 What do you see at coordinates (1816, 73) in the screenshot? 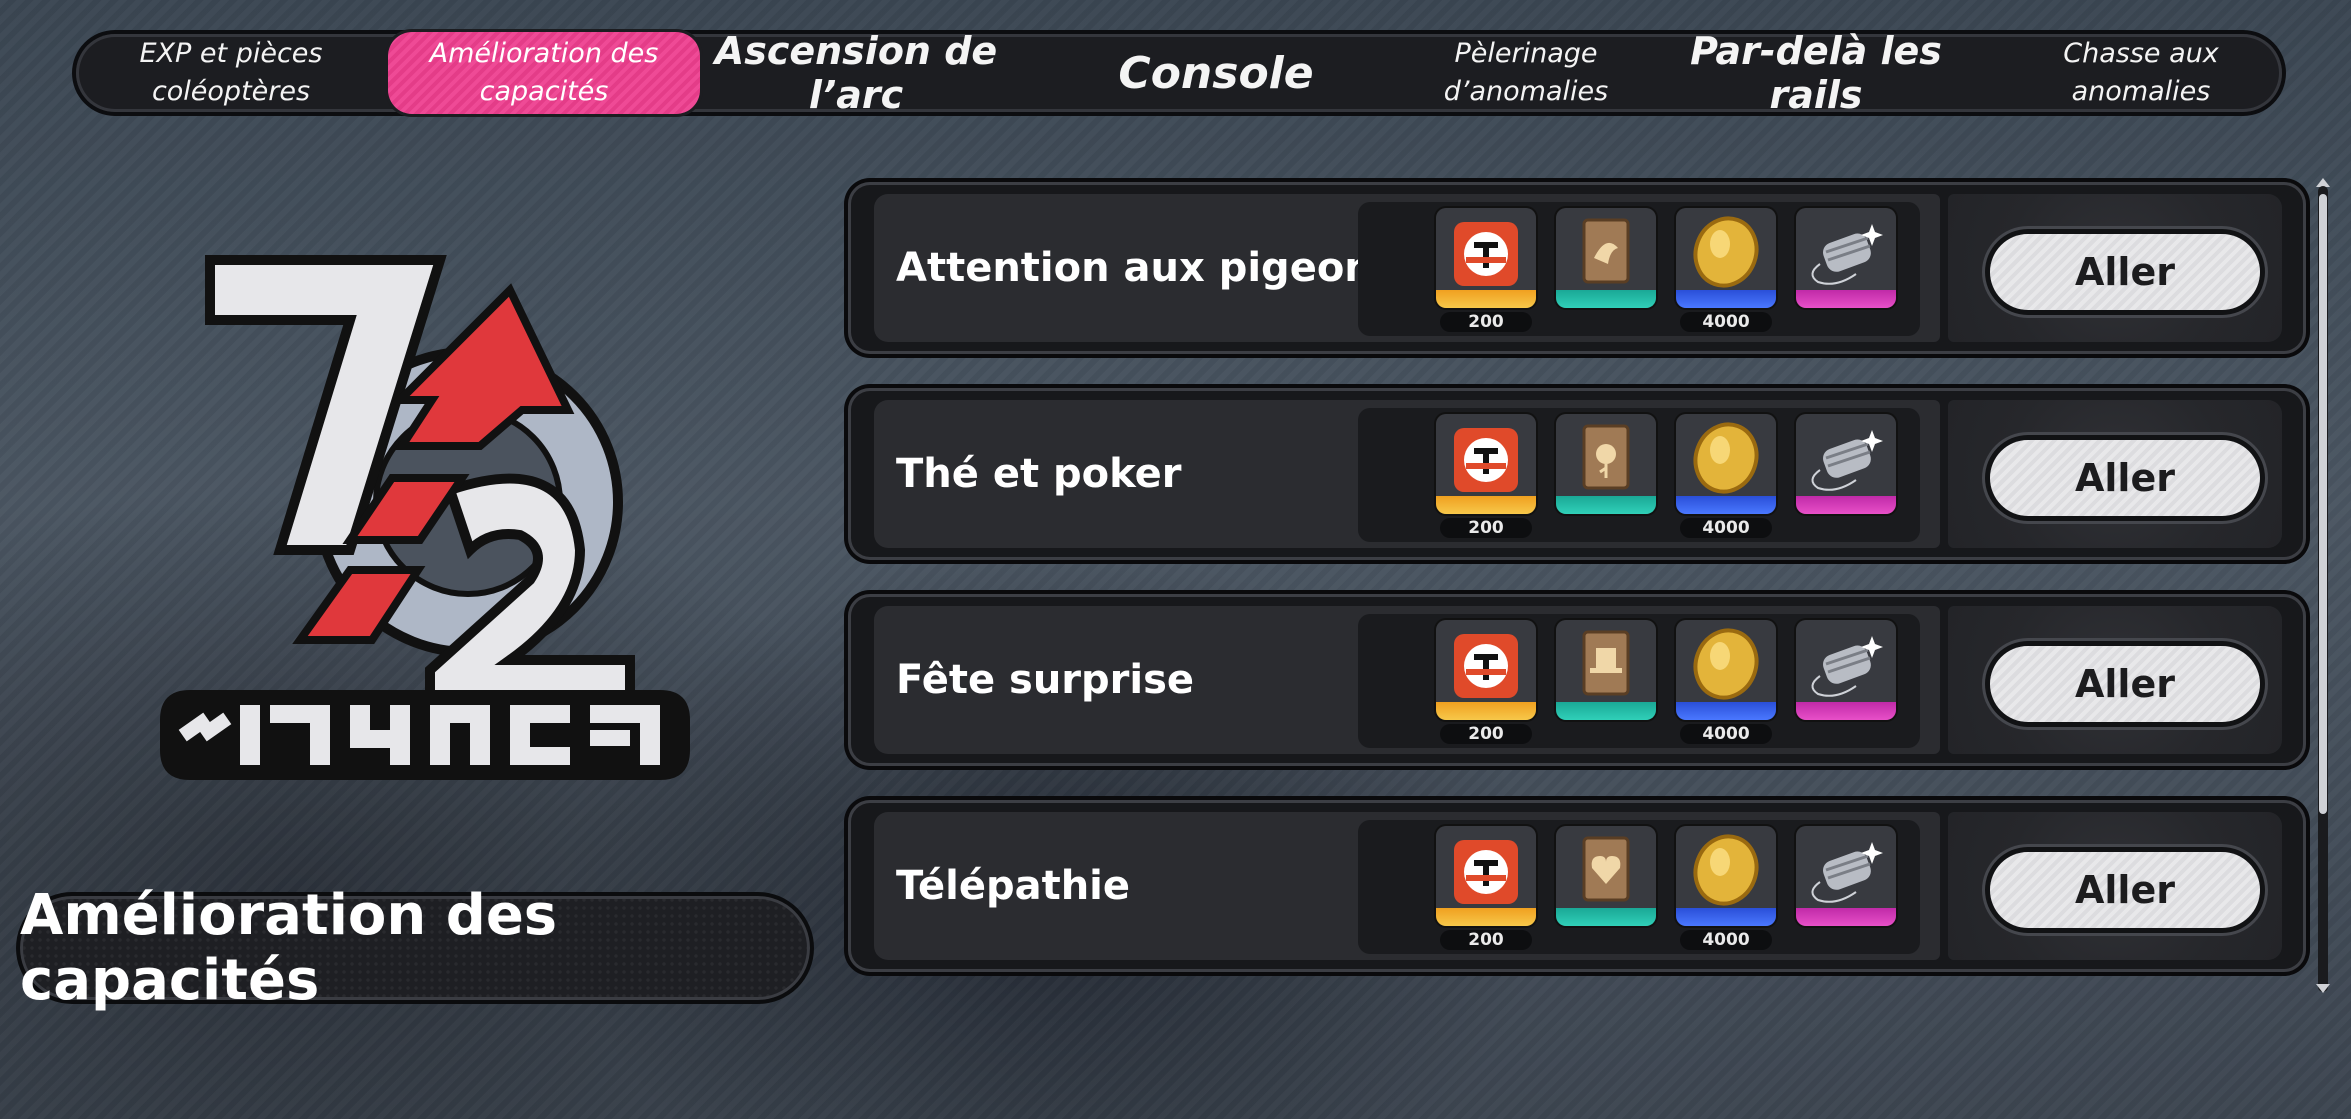
I see `tab-beyond-the-rails: Par-delà les rails` at bounding box center [1816, 73].